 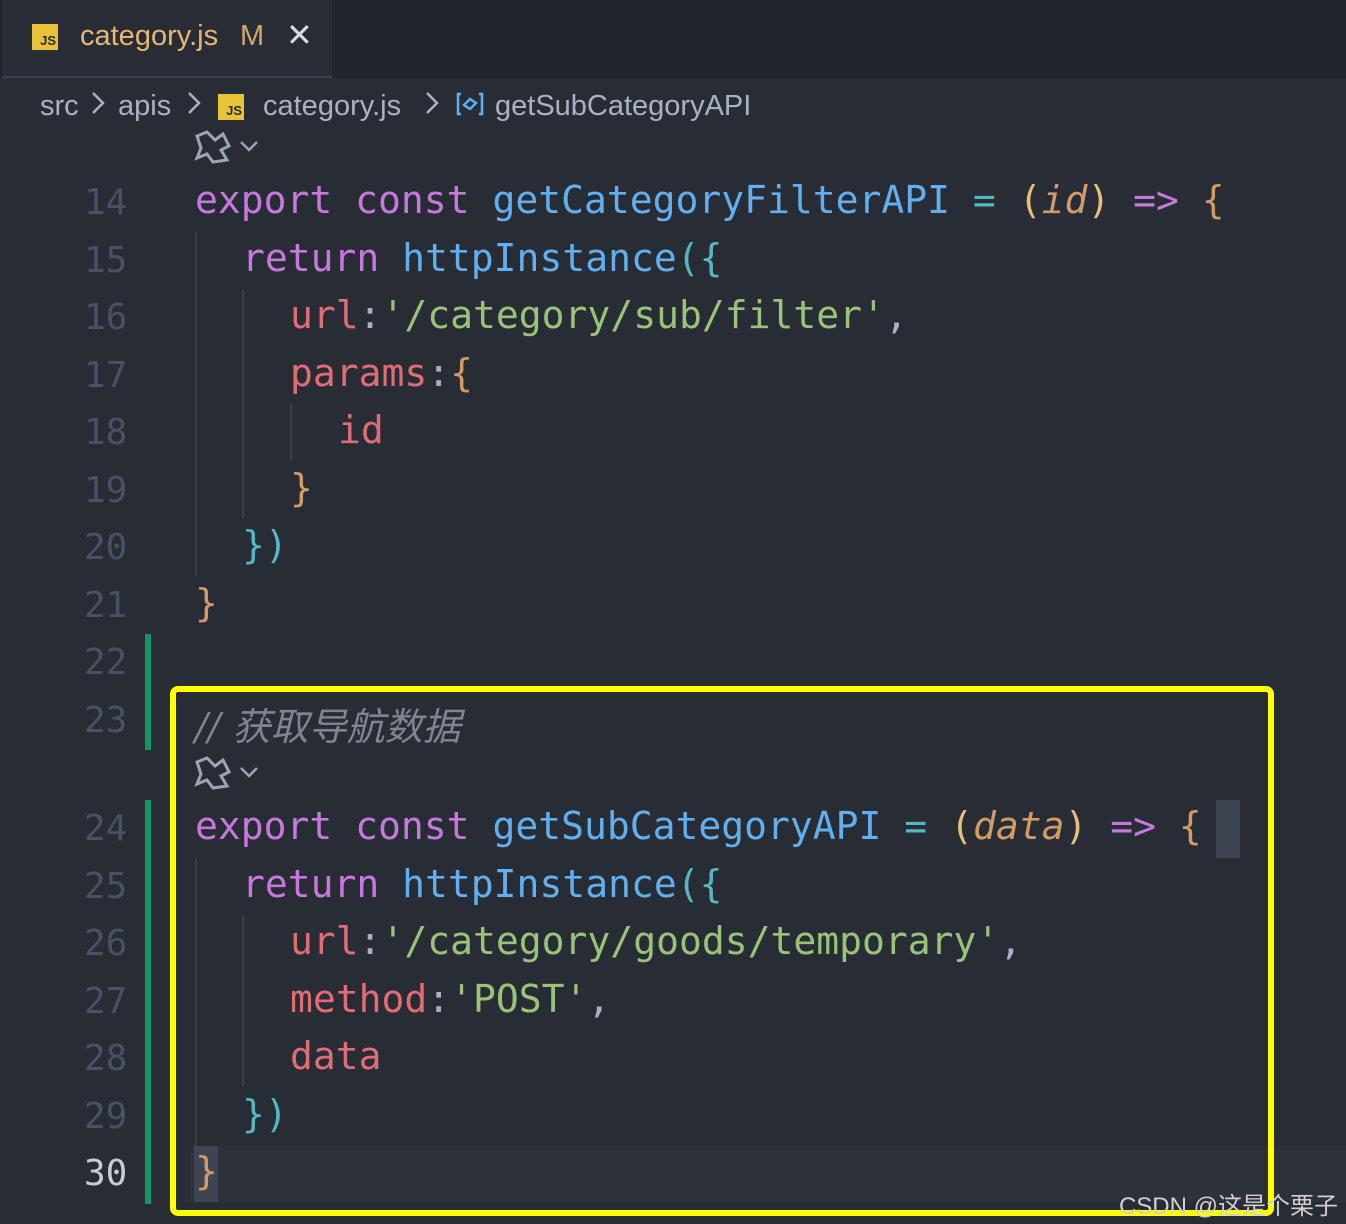 I want to click on bracket-match-highlight, so click(x=1228, y=829).